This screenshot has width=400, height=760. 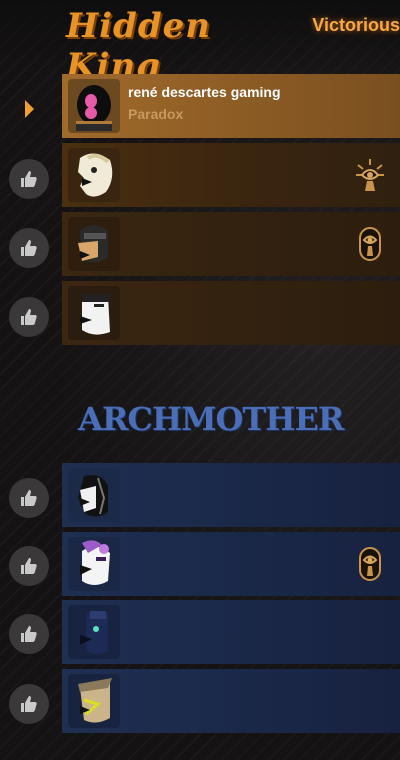 I want to click on player-name: rené descartes gaming, so click(x=204, y=92).